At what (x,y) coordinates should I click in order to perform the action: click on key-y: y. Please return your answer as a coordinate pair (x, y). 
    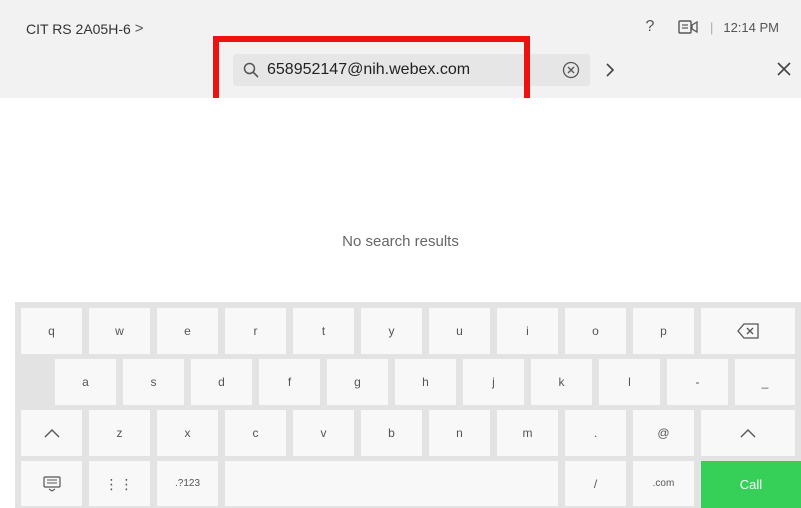
    Looking at the image, I should click on (391, 331).